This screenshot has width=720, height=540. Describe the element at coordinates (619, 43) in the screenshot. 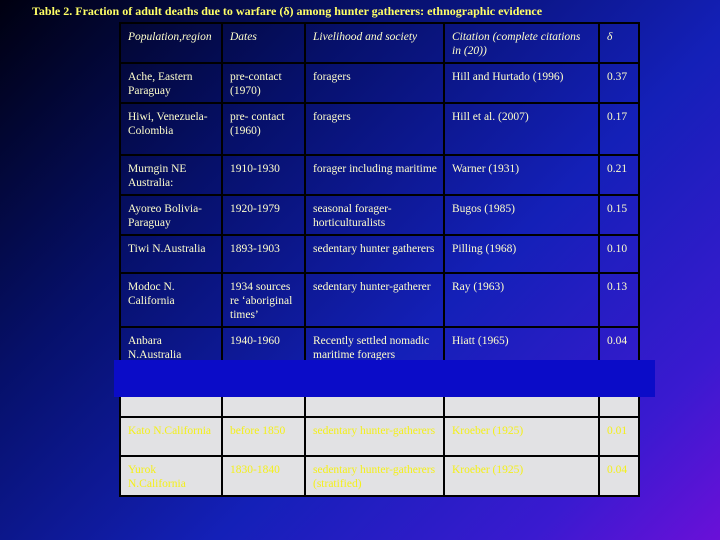

I see `header-cell: δ` at that location.